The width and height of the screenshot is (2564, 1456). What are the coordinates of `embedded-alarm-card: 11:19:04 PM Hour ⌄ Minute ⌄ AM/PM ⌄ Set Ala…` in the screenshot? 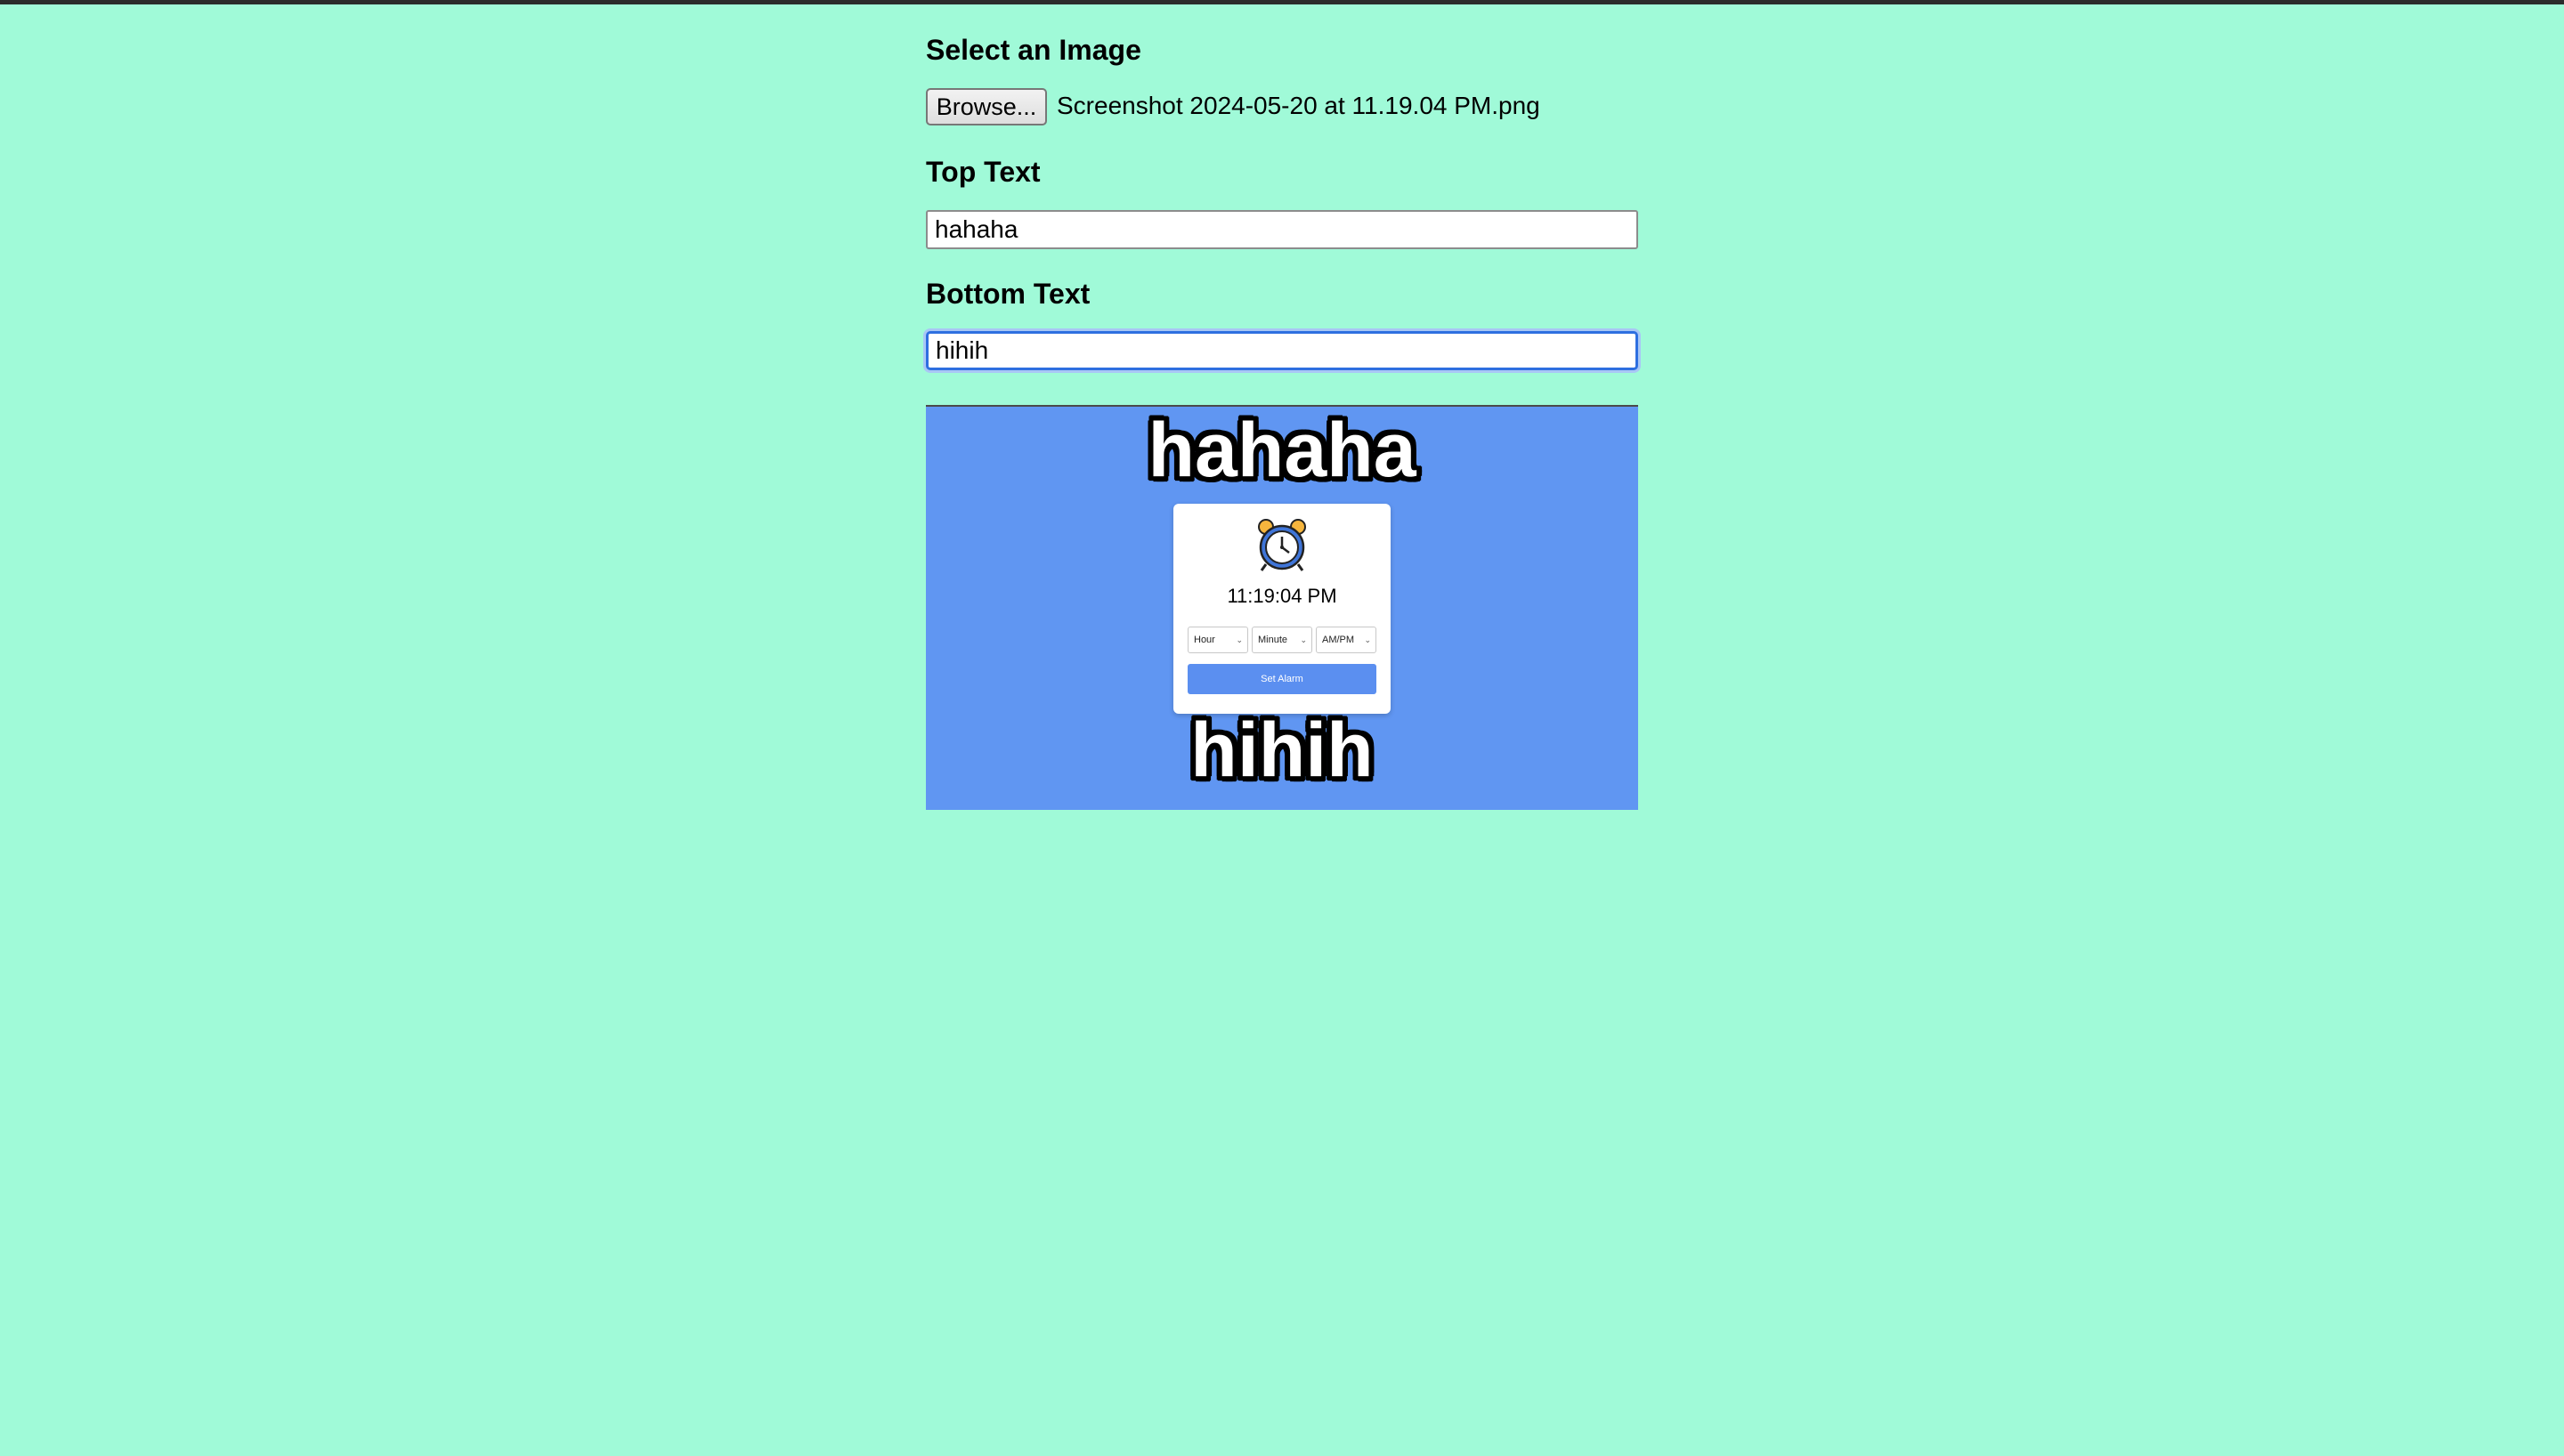 It's located at (1282, 609).